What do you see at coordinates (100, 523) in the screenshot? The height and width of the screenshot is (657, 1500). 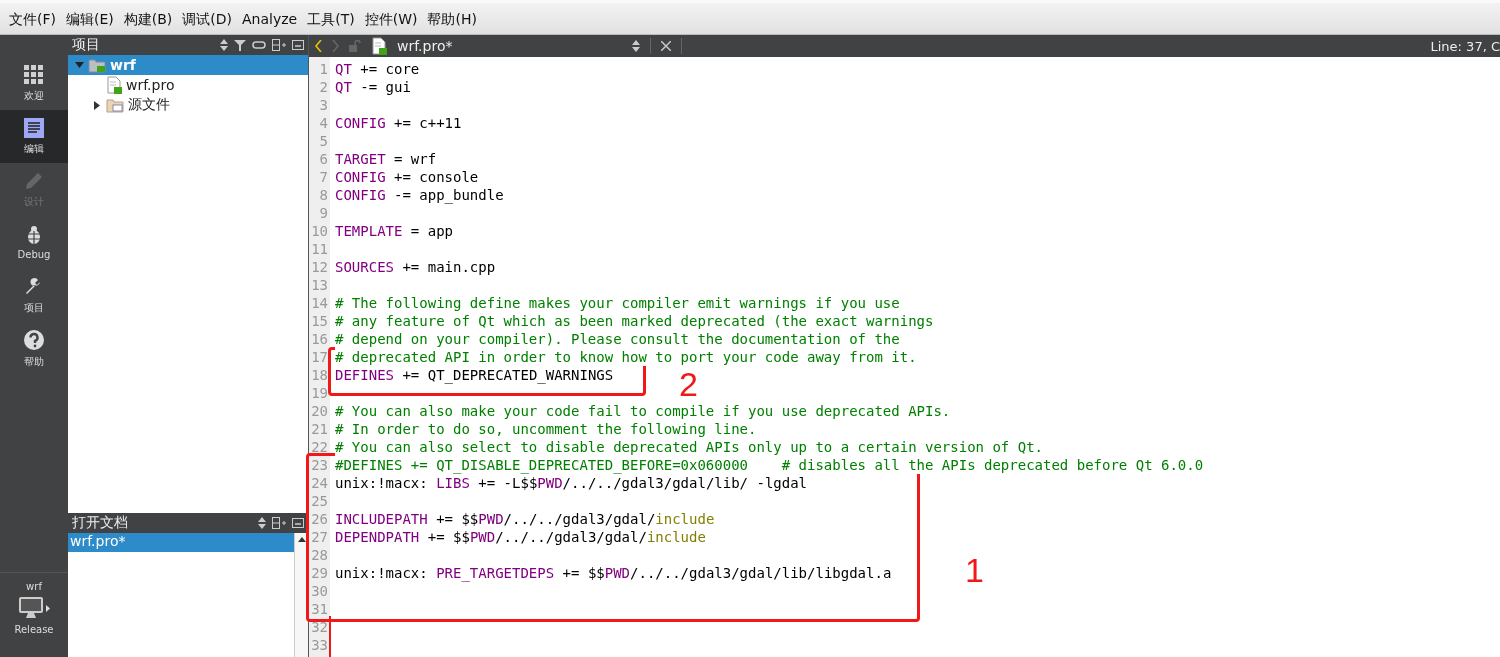 I see `panel-title: 打开文档` at bounding box center [100, 523].